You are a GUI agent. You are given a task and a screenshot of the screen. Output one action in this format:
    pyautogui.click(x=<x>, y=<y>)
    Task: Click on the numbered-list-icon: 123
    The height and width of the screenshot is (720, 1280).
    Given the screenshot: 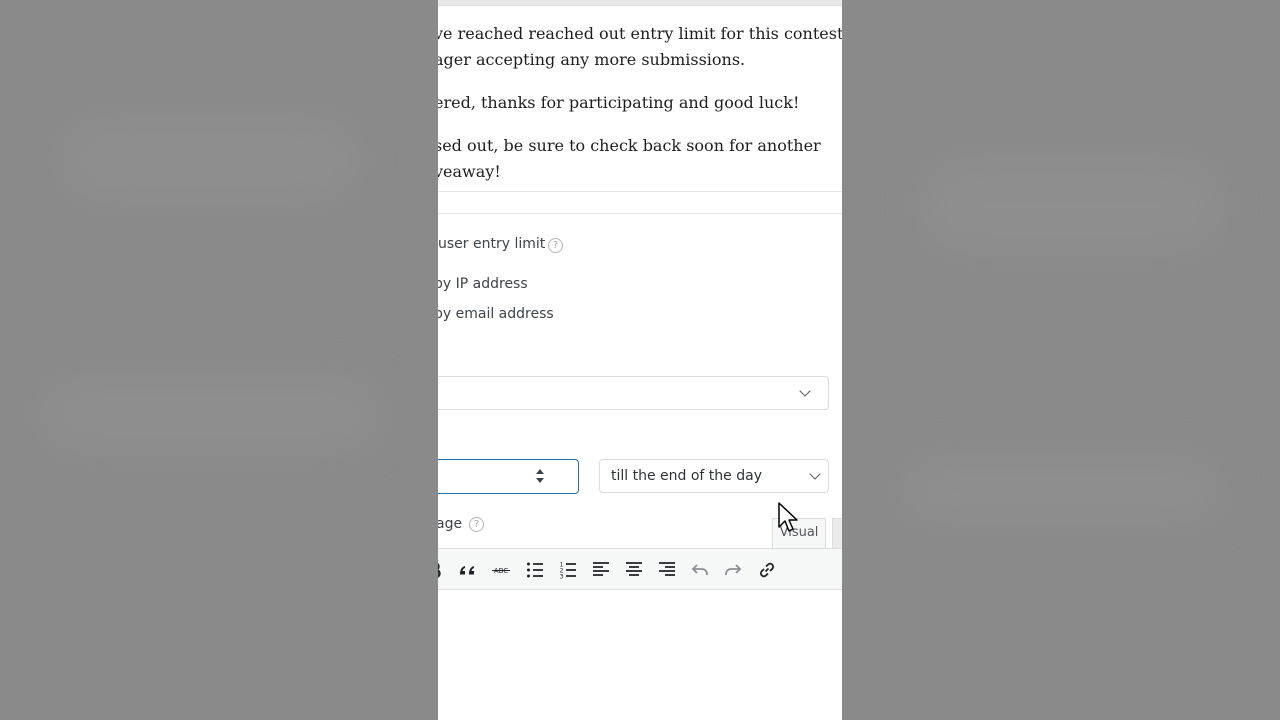 What is the action you would take?
    pyautogui.click(x=568, y=570)
    